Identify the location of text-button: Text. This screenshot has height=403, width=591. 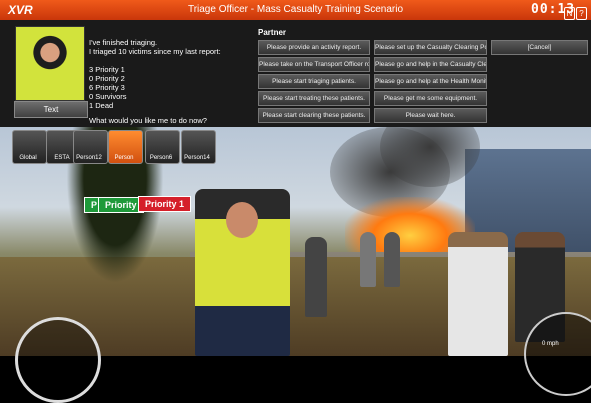
(51, 109).